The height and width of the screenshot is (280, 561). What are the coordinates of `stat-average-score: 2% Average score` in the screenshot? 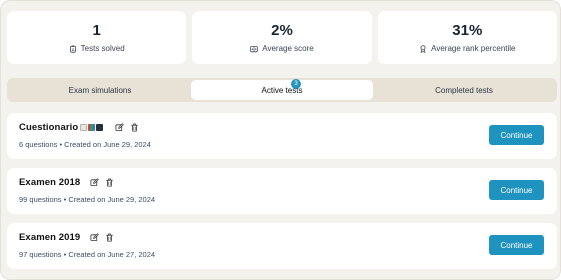 It's located at (282, 37).